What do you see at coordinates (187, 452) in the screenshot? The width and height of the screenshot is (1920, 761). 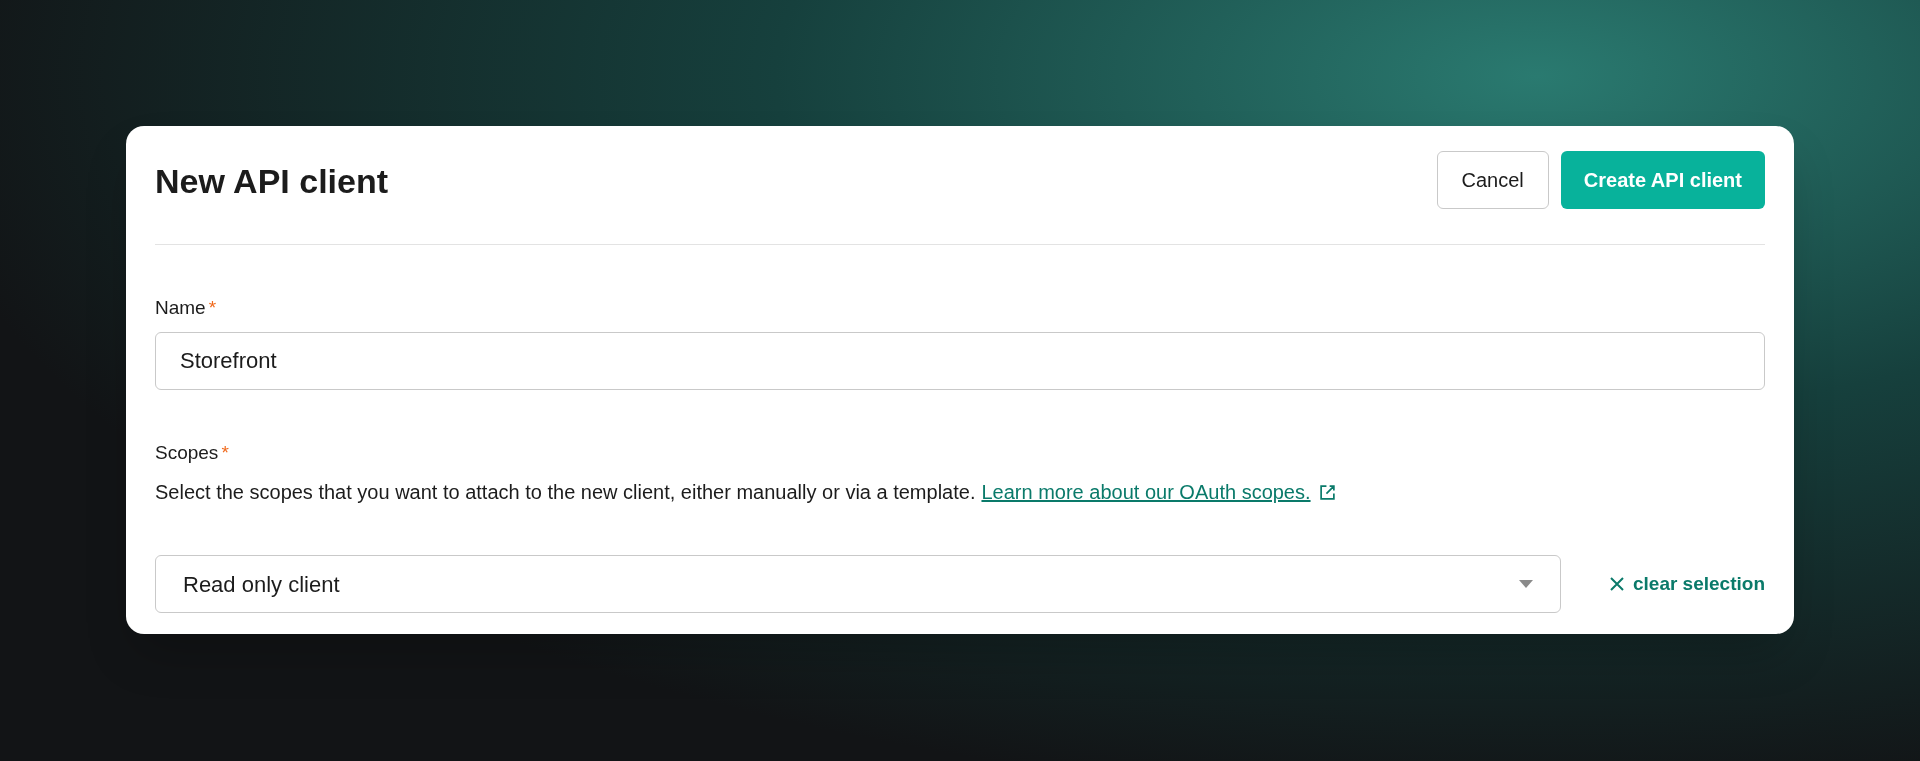 I see `field-label: Scopes` at bounding box center [187, 452].